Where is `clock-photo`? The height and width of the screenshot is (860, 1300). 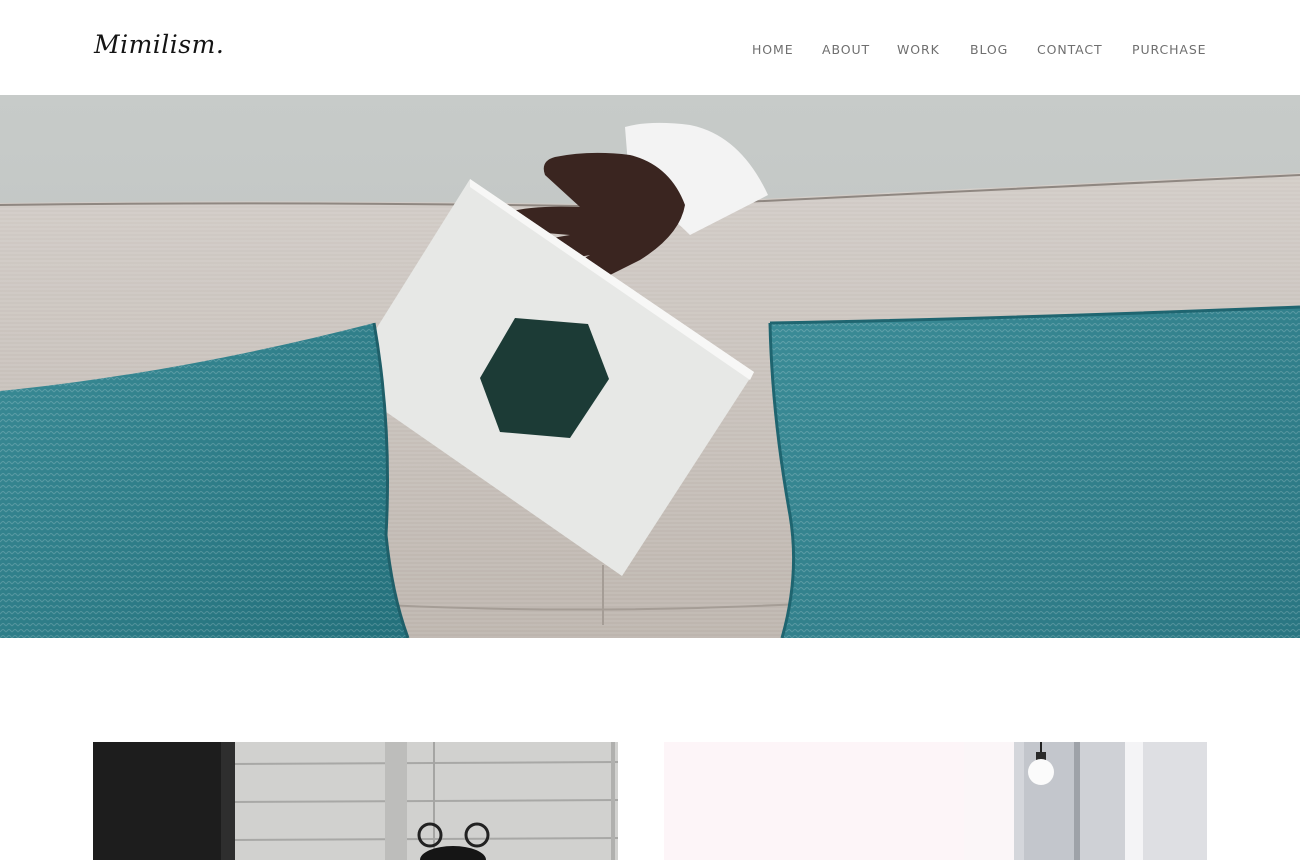
clock-photo is located at coordinates (355, 801).